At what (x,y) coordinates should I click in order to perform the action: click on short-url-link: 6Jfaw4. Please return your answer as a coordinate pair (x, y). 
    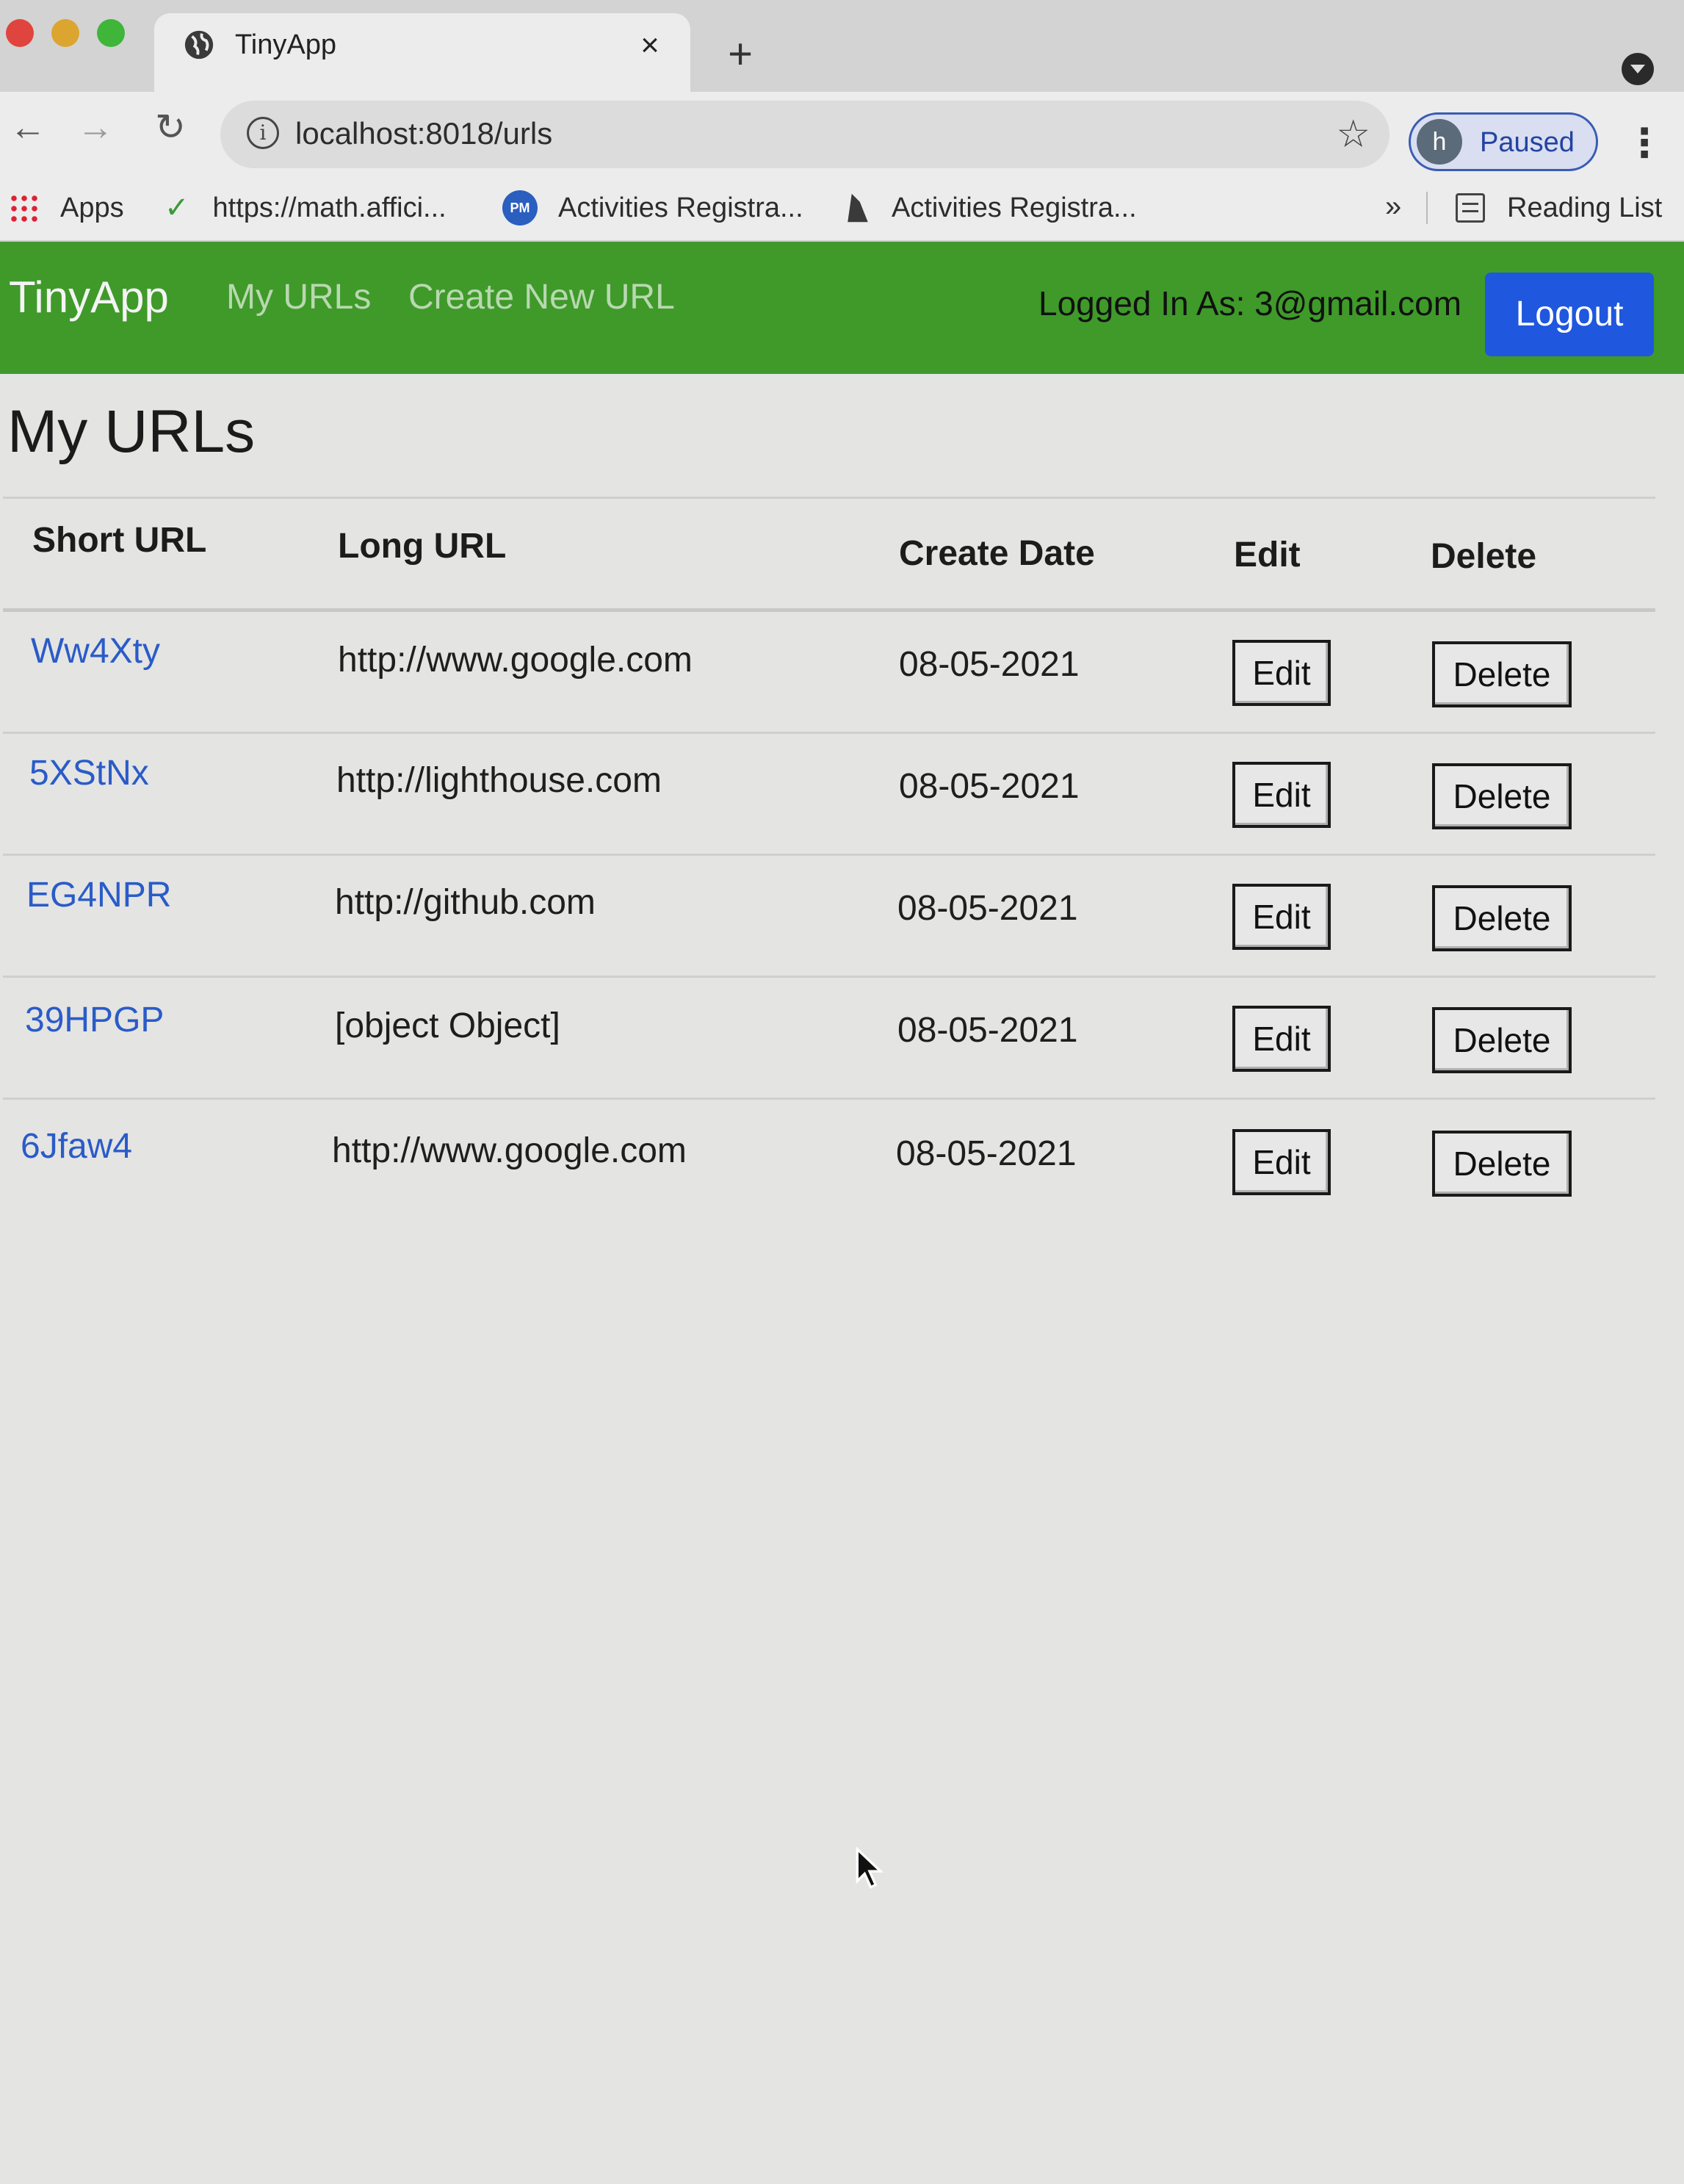
    Looking at the image, I should click on (76, 1147).